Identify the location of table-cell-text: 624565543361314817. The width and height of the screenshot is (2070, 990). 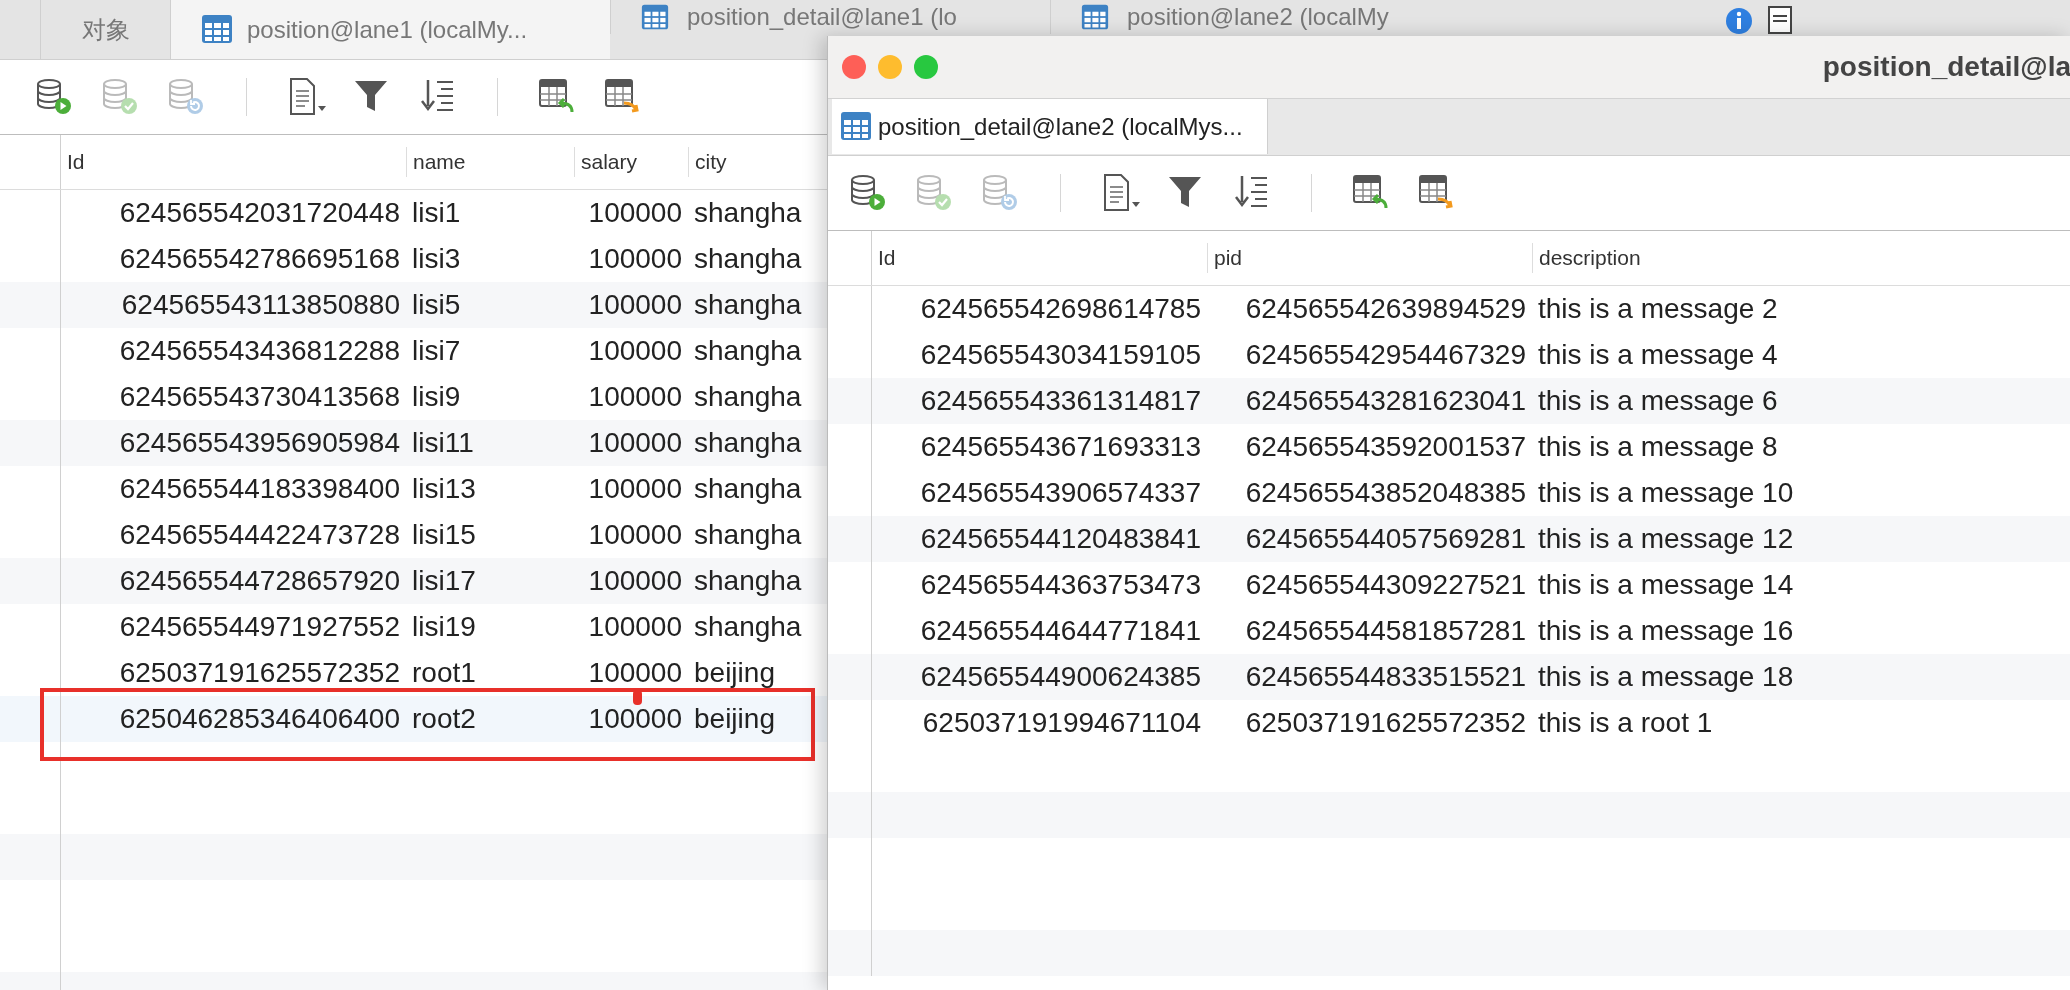
(1060, 401).